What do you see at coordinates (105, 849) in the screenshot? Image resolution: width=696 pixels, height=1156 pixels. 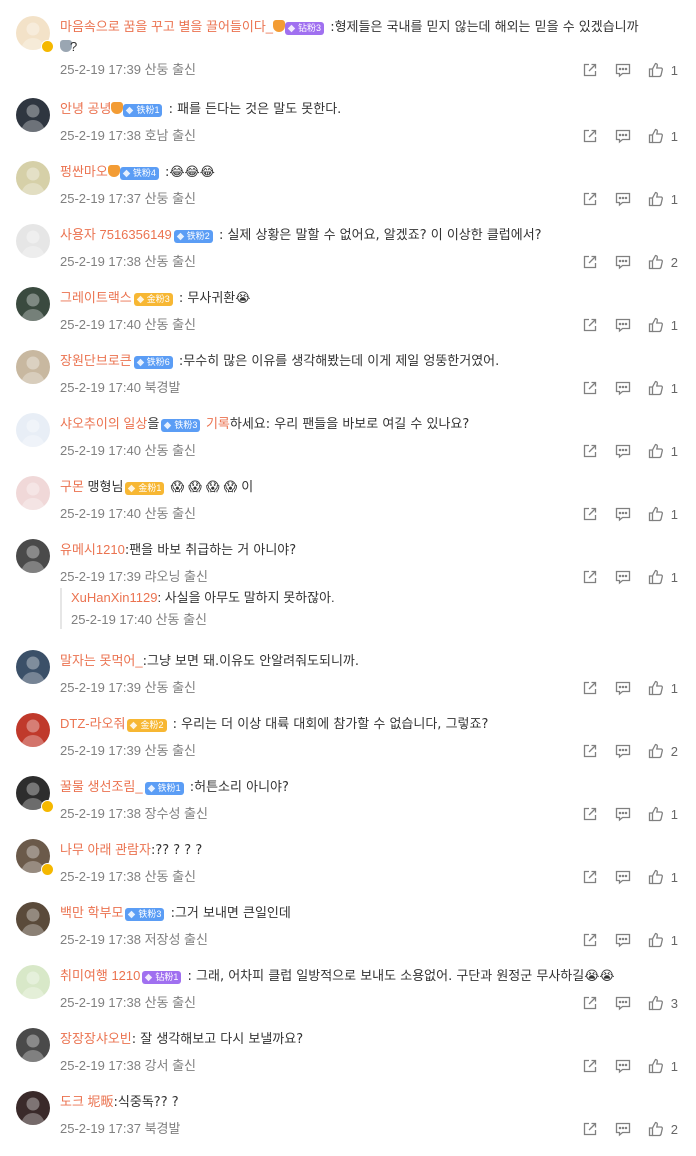 I see `username-link: 나무 아래 관람자` at bounding box center [105, 849].